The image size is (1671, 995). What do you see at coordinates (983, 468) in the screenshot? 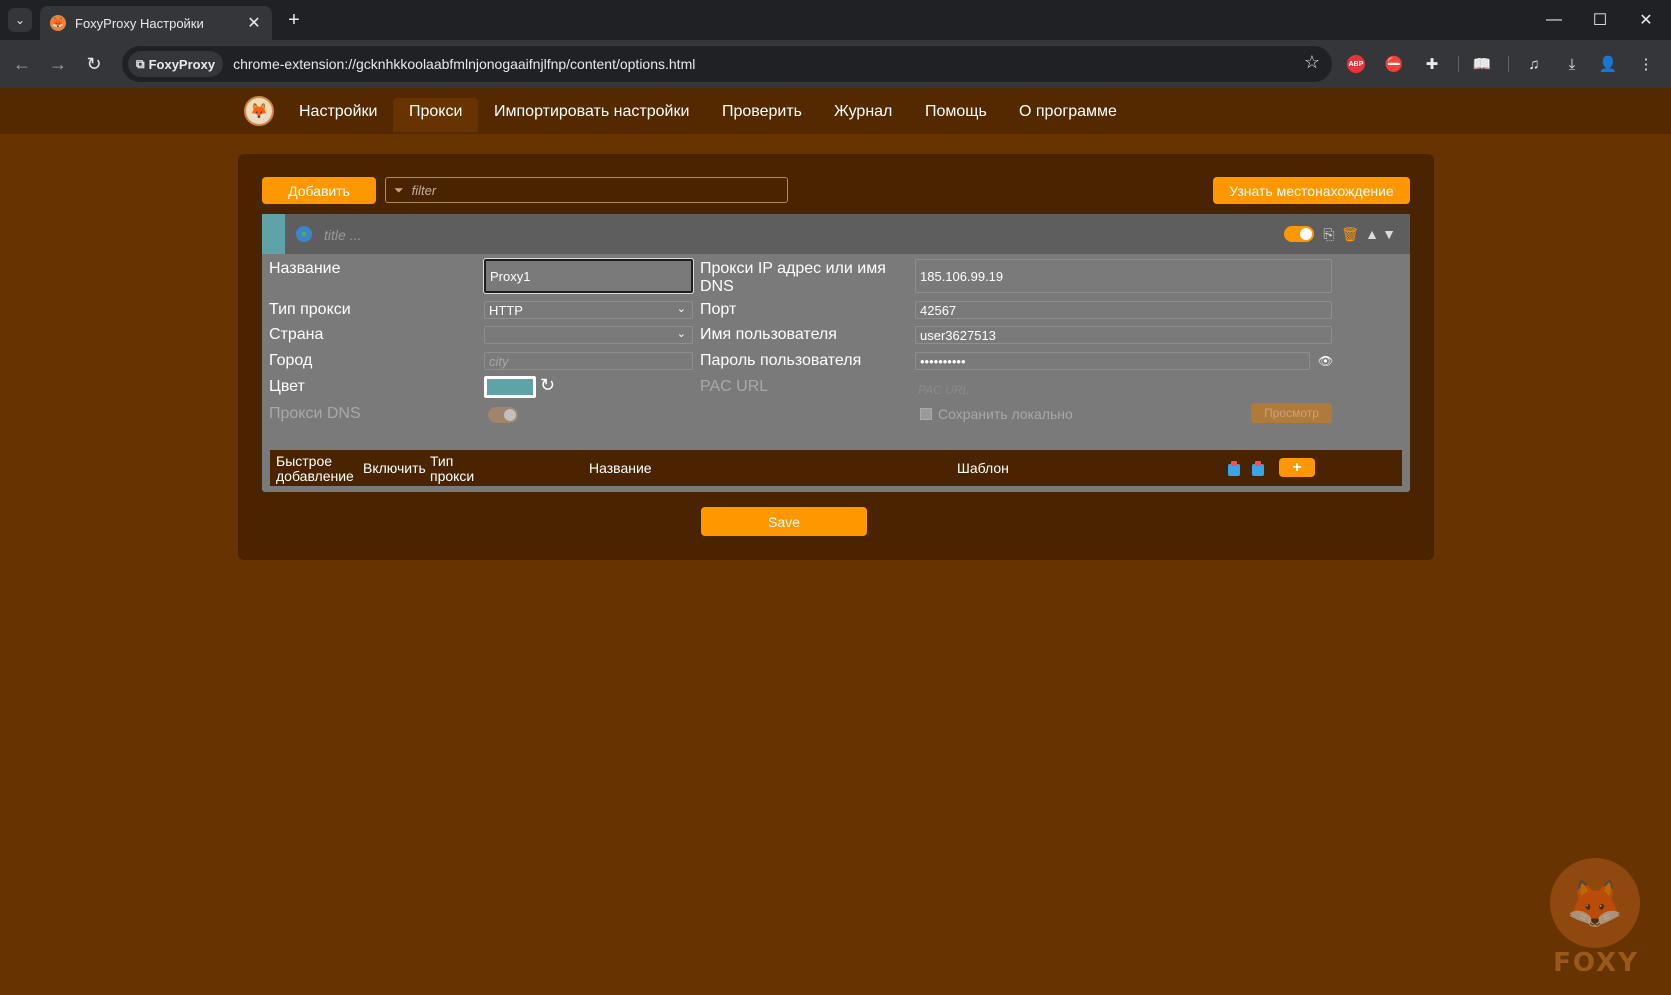
I see `pattern-column: Шаблон` at bounding box center [983, 468].